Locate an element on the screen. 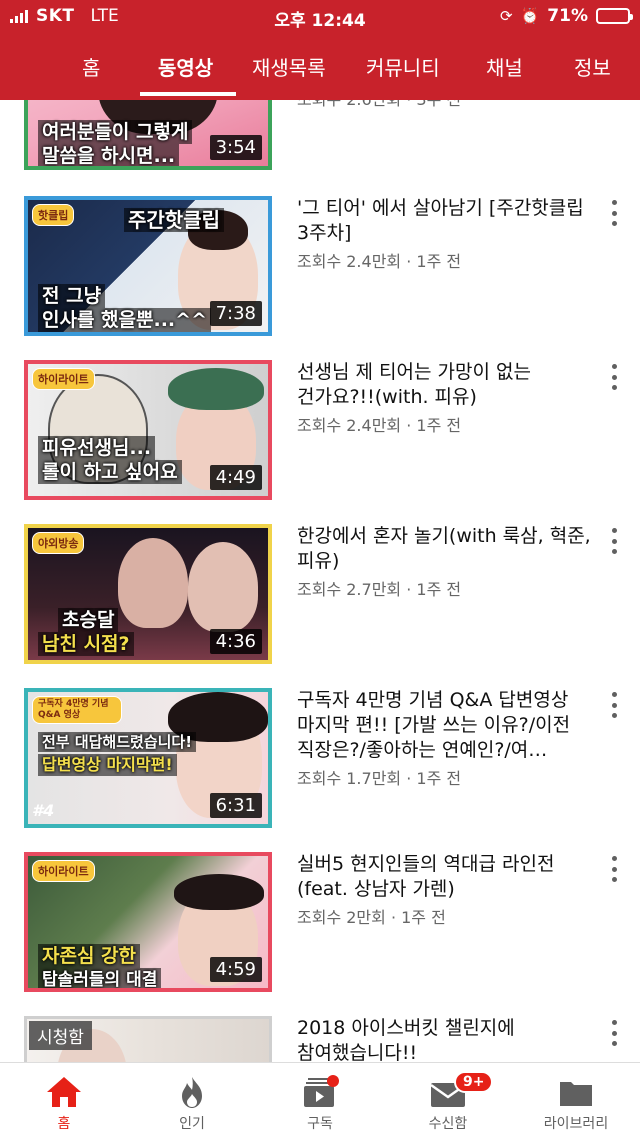 Image resolution: width=640 pixels, height=1138 pixels. library-icon is located at coordinates (576, 1092).